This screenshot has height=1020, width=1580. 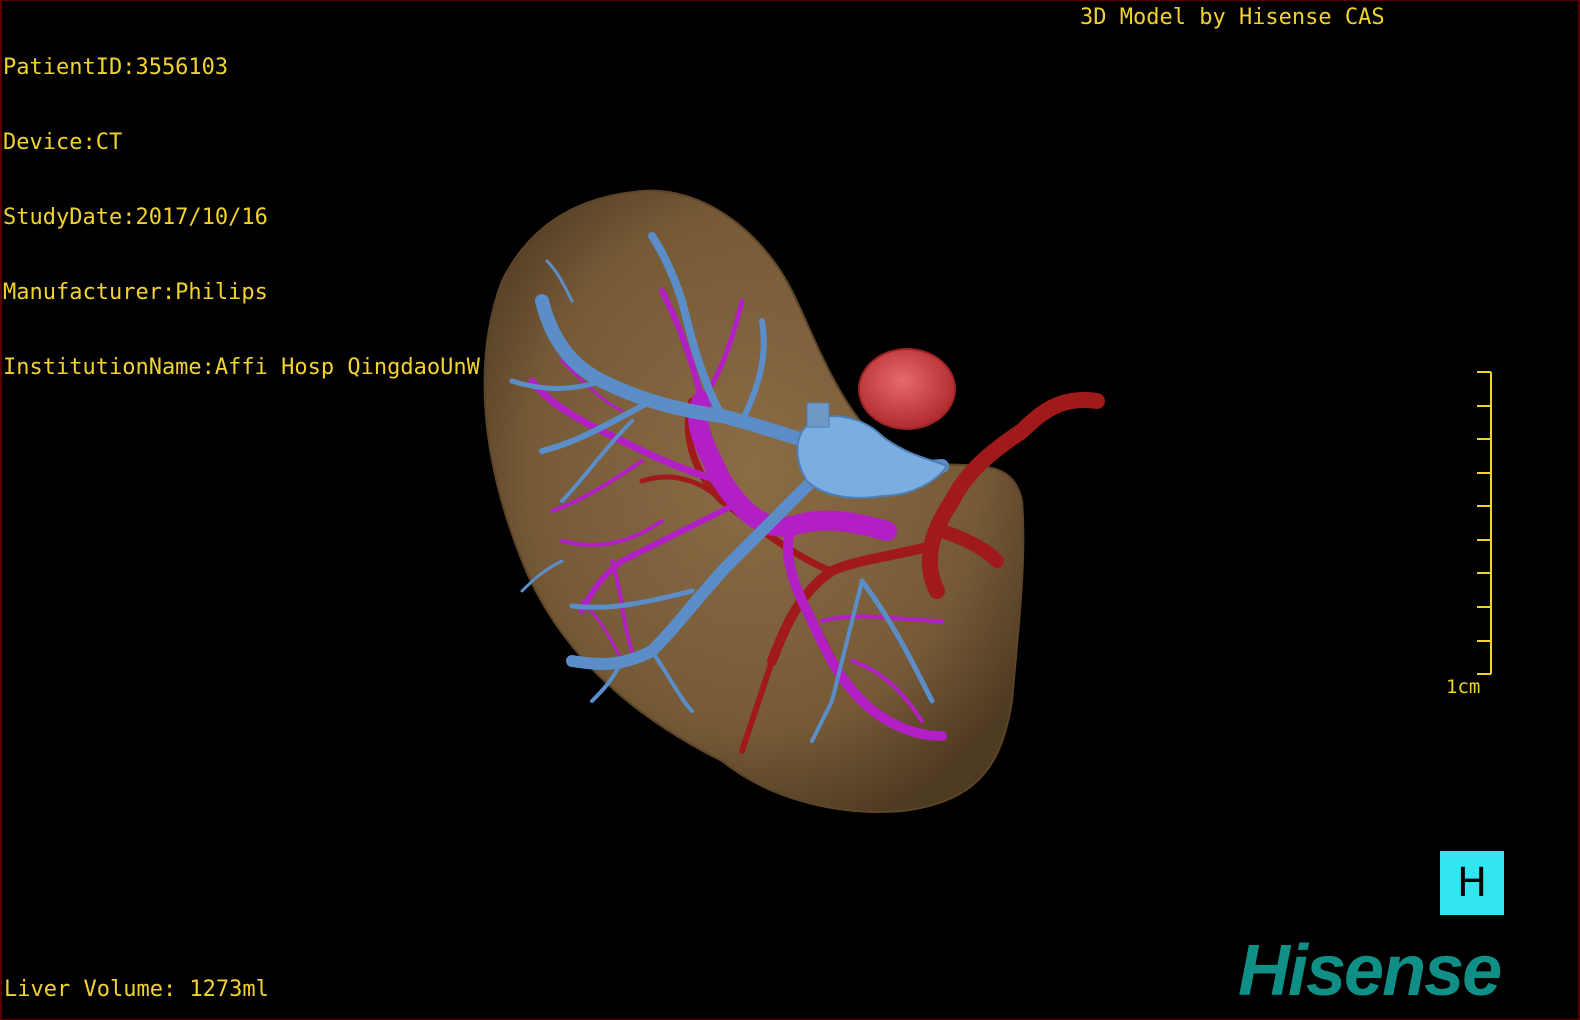 I want to click on patient-id-text: PatientID:3556103, so click(x=116, y=67).